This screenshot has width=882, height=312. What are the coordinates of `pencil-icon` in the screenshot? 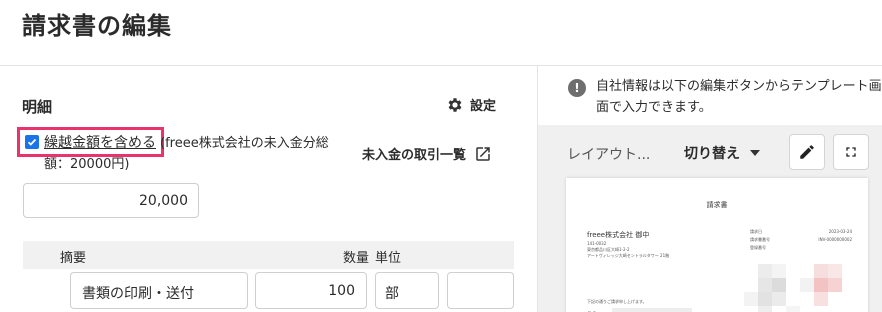 It's located at (807, 152).